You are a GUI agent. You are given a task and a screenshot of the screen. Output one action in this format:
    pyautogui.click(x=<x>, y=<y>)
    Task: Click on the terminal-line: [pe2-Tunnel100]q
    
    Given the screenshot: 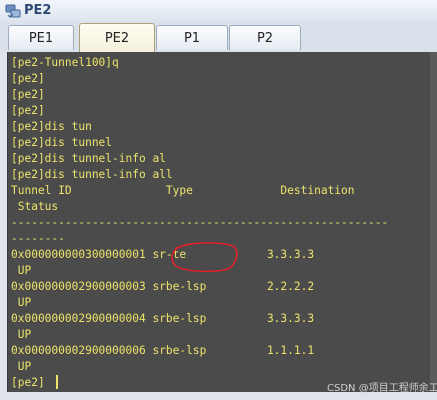 What is the action you would take?
    pyautogui.click(x=65, y=62)
    